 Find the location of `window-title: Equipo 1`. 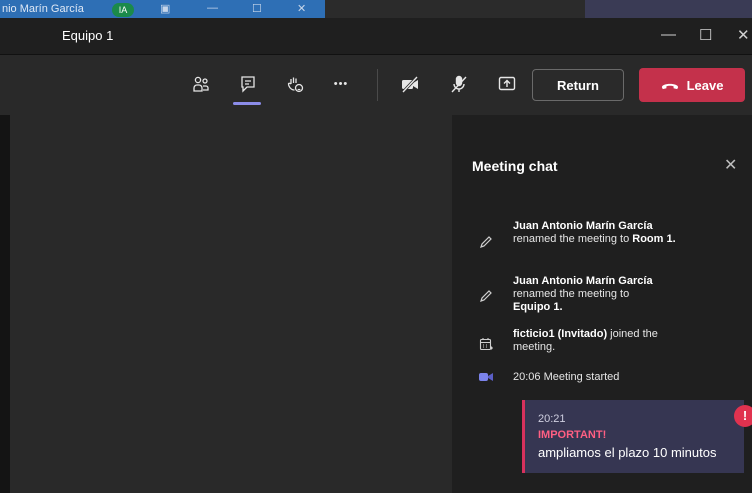

window-title: Equipo 1 is located at coordinates (88, 35).